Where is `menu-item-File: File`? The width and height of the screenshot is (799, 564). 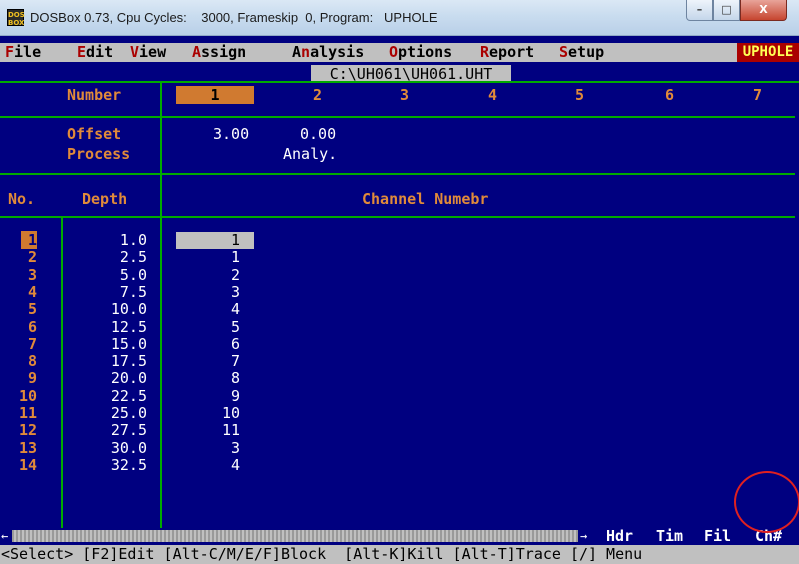
menu-item-File: File is located at coordinates (23, 52).